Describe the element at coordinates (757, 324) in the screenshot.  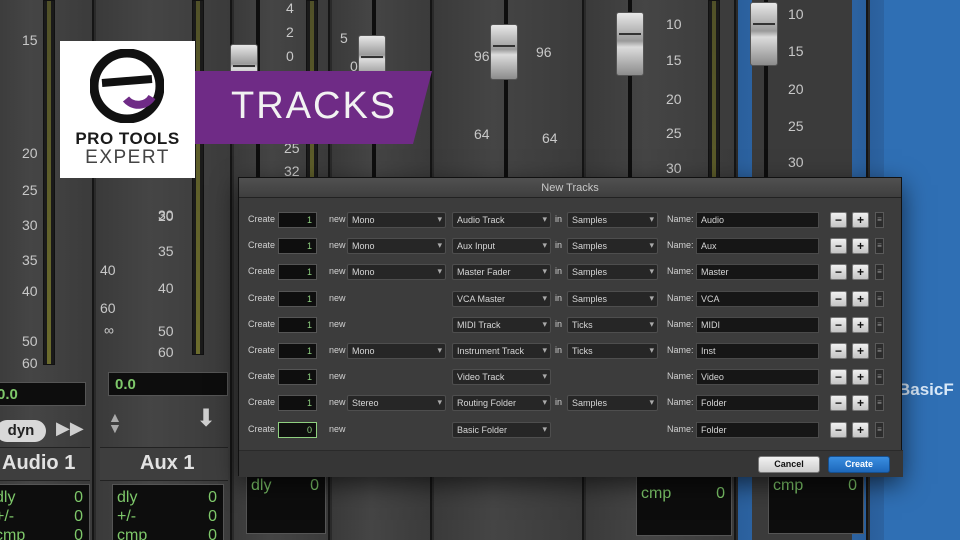
I see `track-name-field: MIDI` at that location.